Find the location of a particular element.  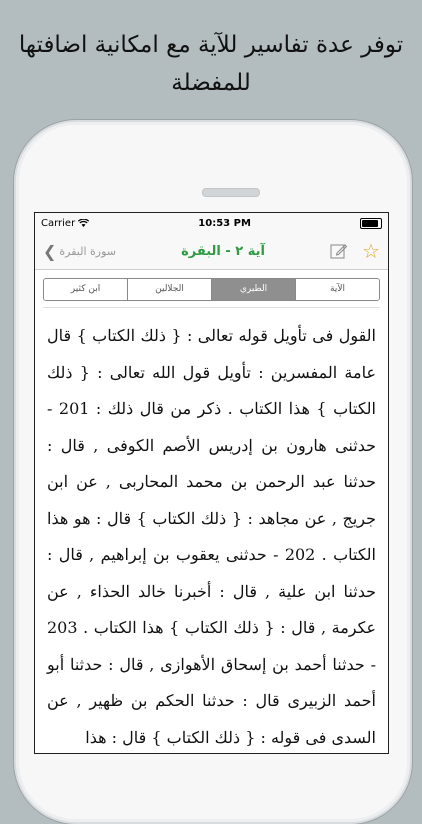

nav-title: آية ٢ - البقرة is located at coordinates (223, 251).